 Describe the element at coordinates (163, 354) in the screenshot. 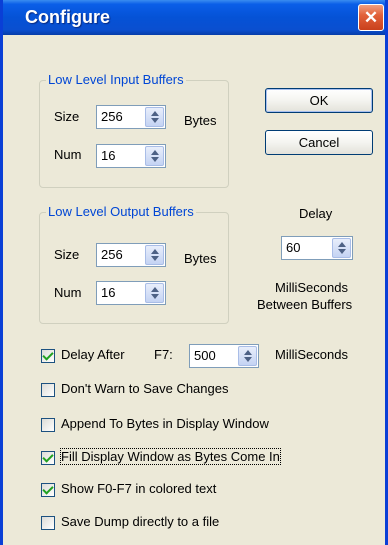

I see `delay-after-key: F7:` at that location.